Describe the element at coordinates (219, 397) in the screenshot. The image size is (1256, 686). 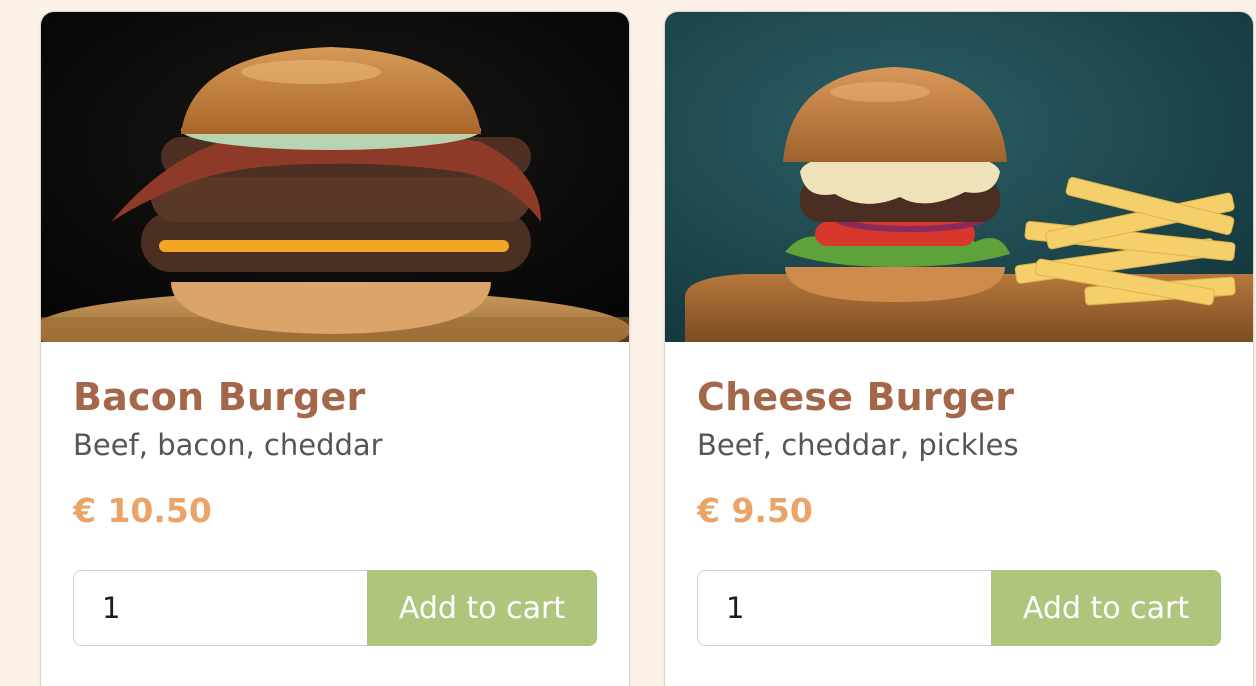
I see `product-title: Bacon Burger` at that location.